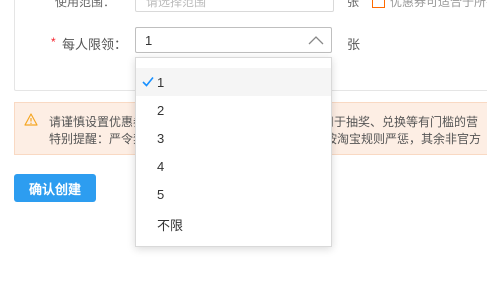 This screenshot has width=487, height=285. Describe the element at coordinates (161, 194) in the screenshot. I see `dropdown-option-label: 5` at that location.